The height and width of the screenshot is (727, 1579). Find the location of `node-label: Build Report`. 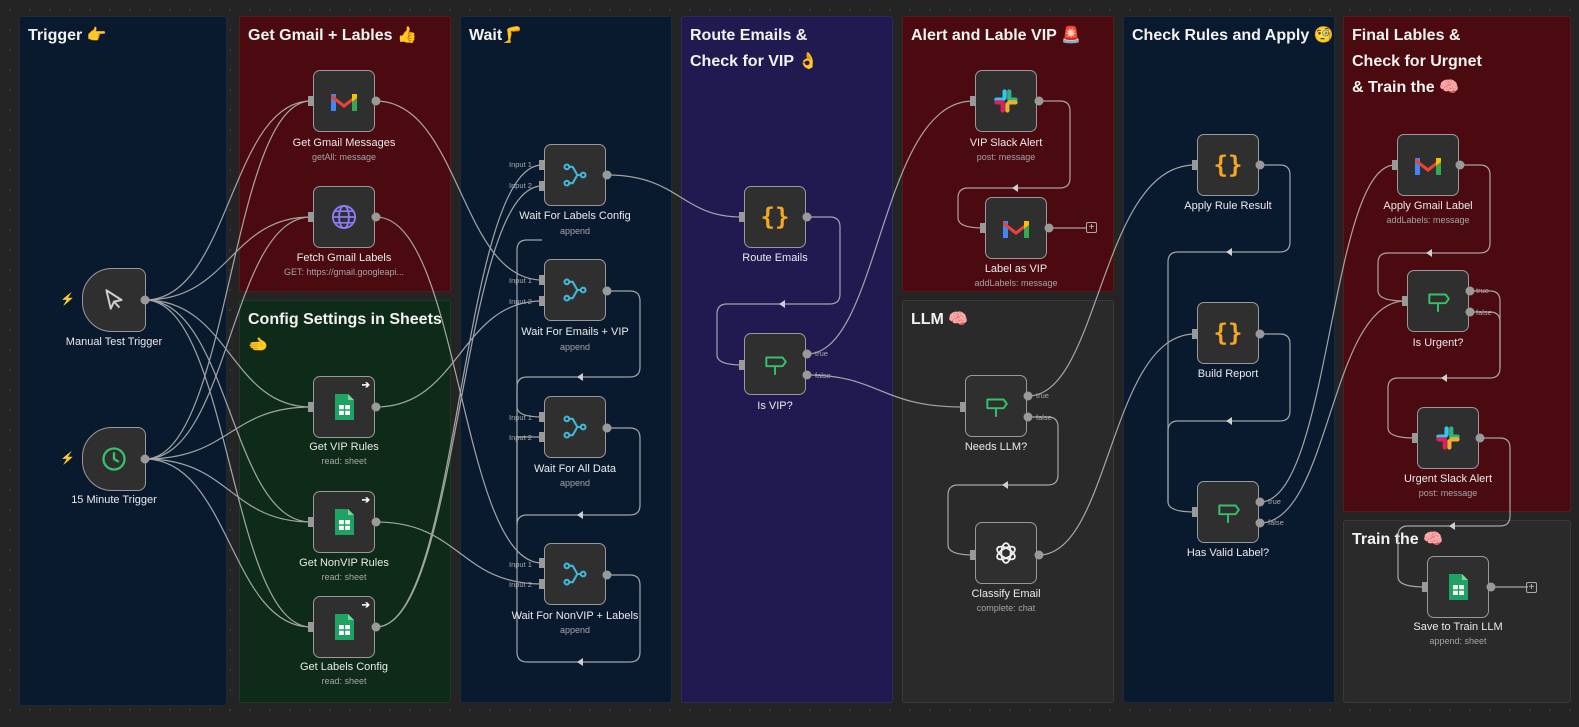

node-label: Build Report is located at coordinates (1228, 374).